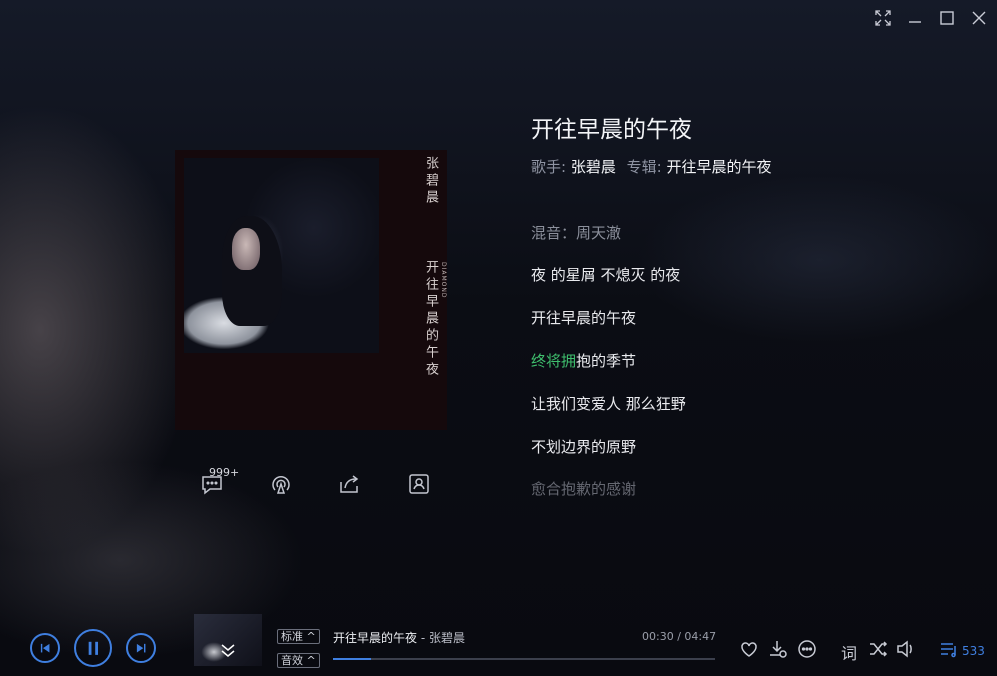  What do you see at coordinates (281, 484) in the screenshot?
I see `radio-icon` at bounding box center [281, 484].